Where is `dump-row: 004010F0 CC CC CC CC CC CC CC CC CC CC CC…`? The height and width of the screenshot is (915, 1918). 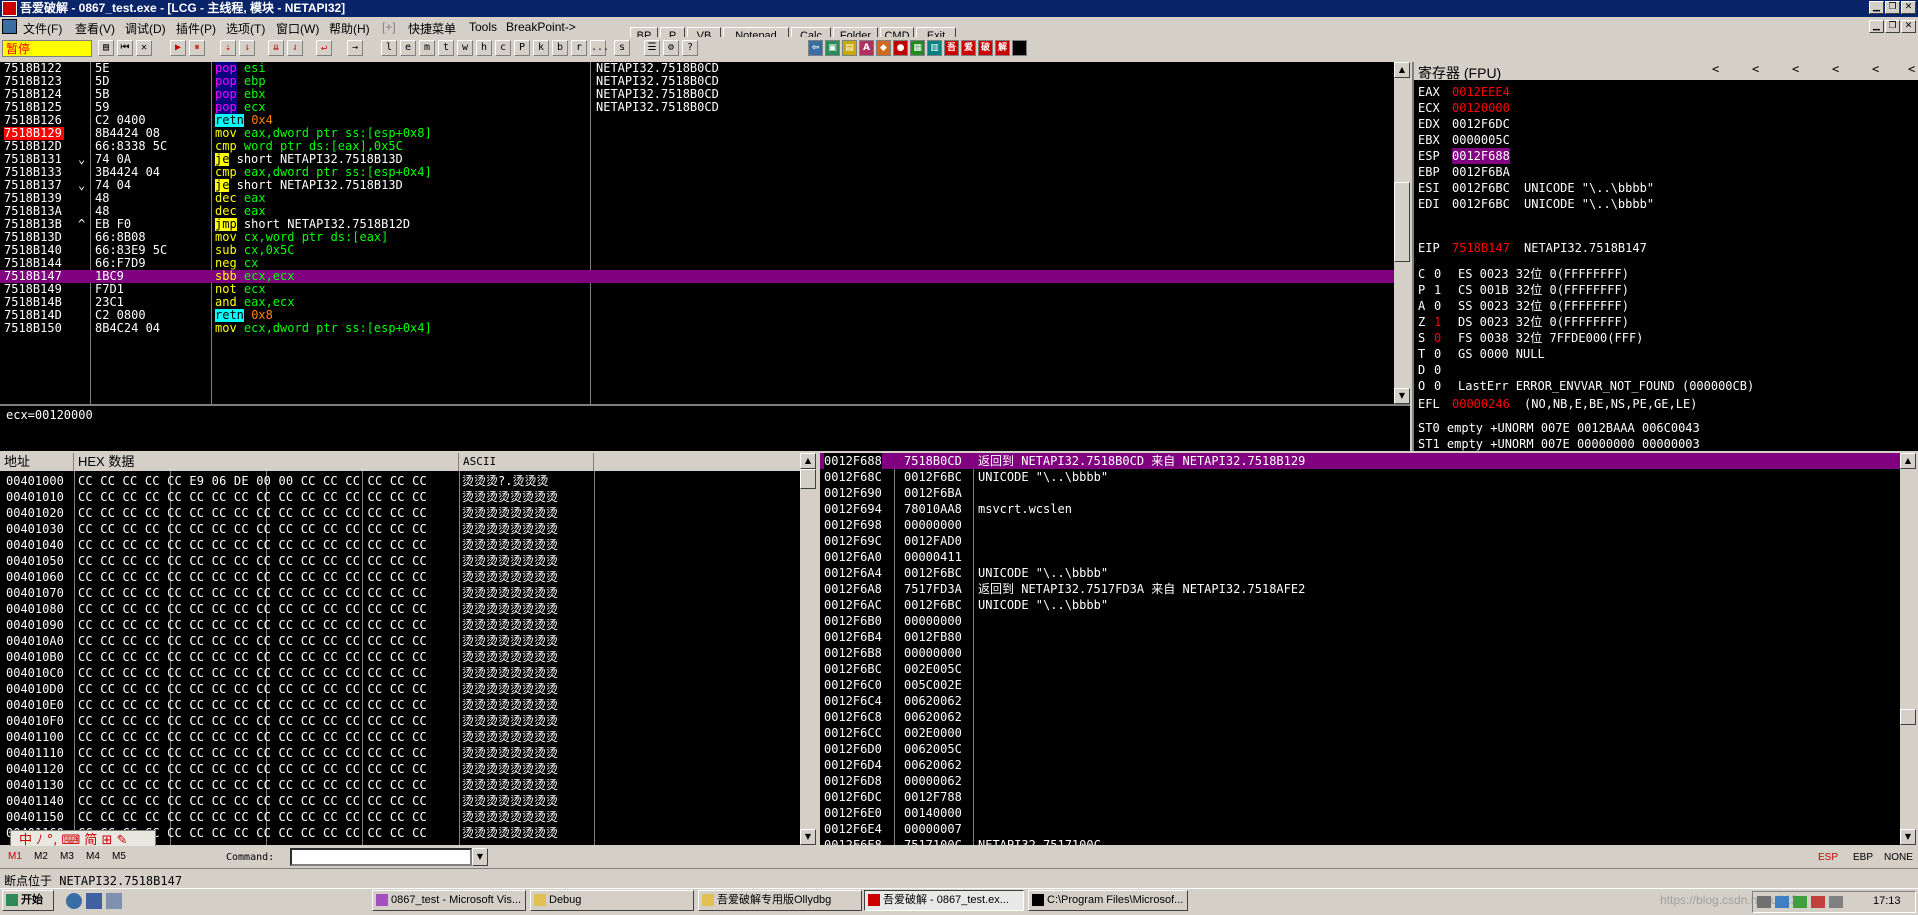
dump-row: 004010F0 CC CC CC CC CC CC CC CC CC CC CC… is located at coordinates (400, 721).